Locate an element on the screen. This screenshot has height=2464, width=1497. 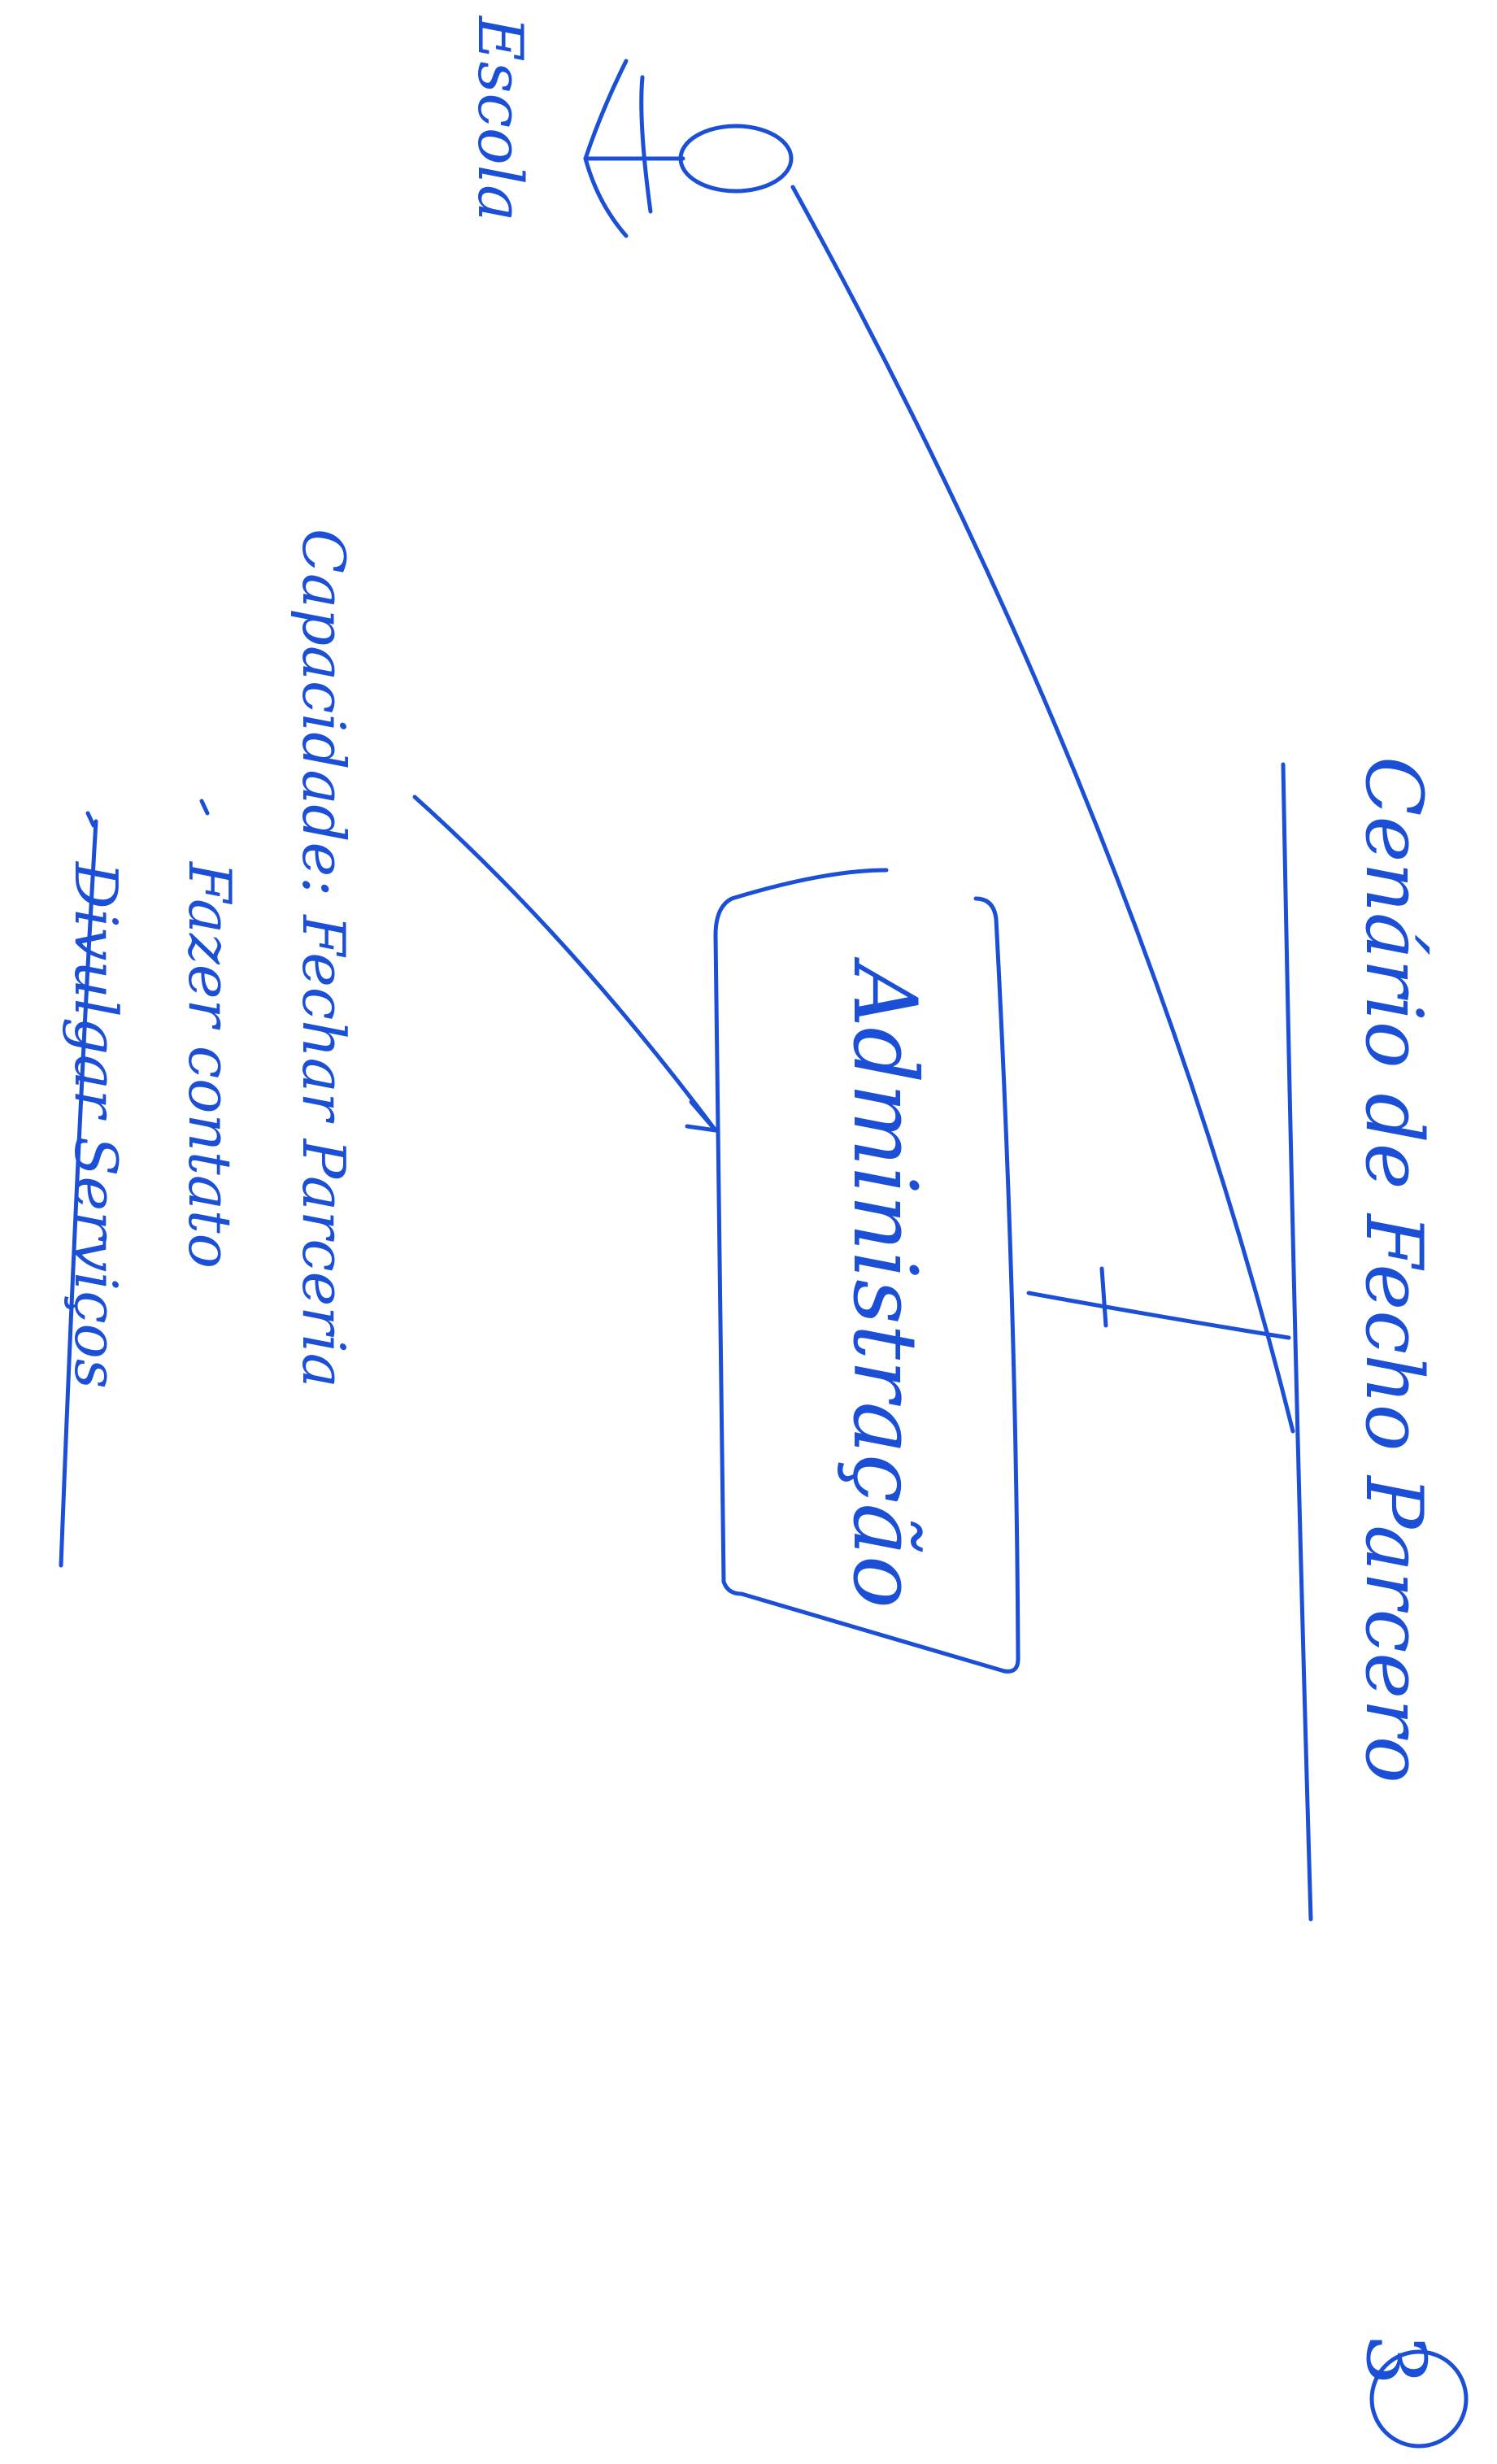
central-node-label: Administração is located at coordinates (884, 1286).